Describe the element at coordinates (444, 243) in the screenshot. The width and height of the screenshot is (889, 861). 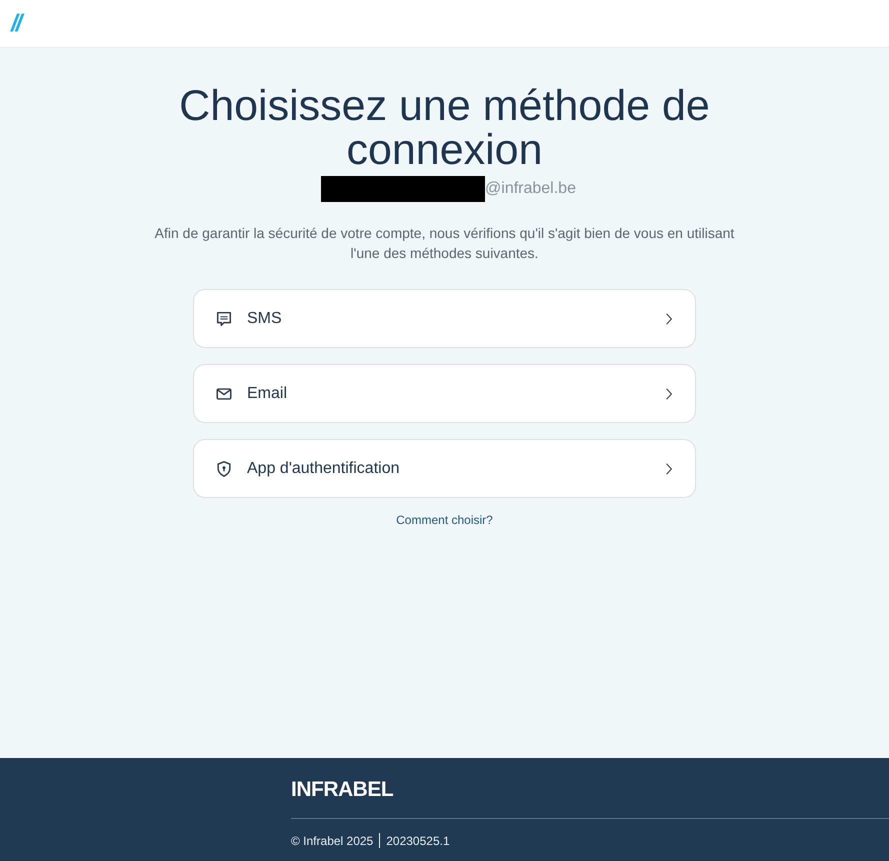
I see `description-text: Afin de garantir la sécurité de votre compte, nous vérifions qu'il s'agit bien de vous en utilisant l'une des méthodes suivantes.` at that location.